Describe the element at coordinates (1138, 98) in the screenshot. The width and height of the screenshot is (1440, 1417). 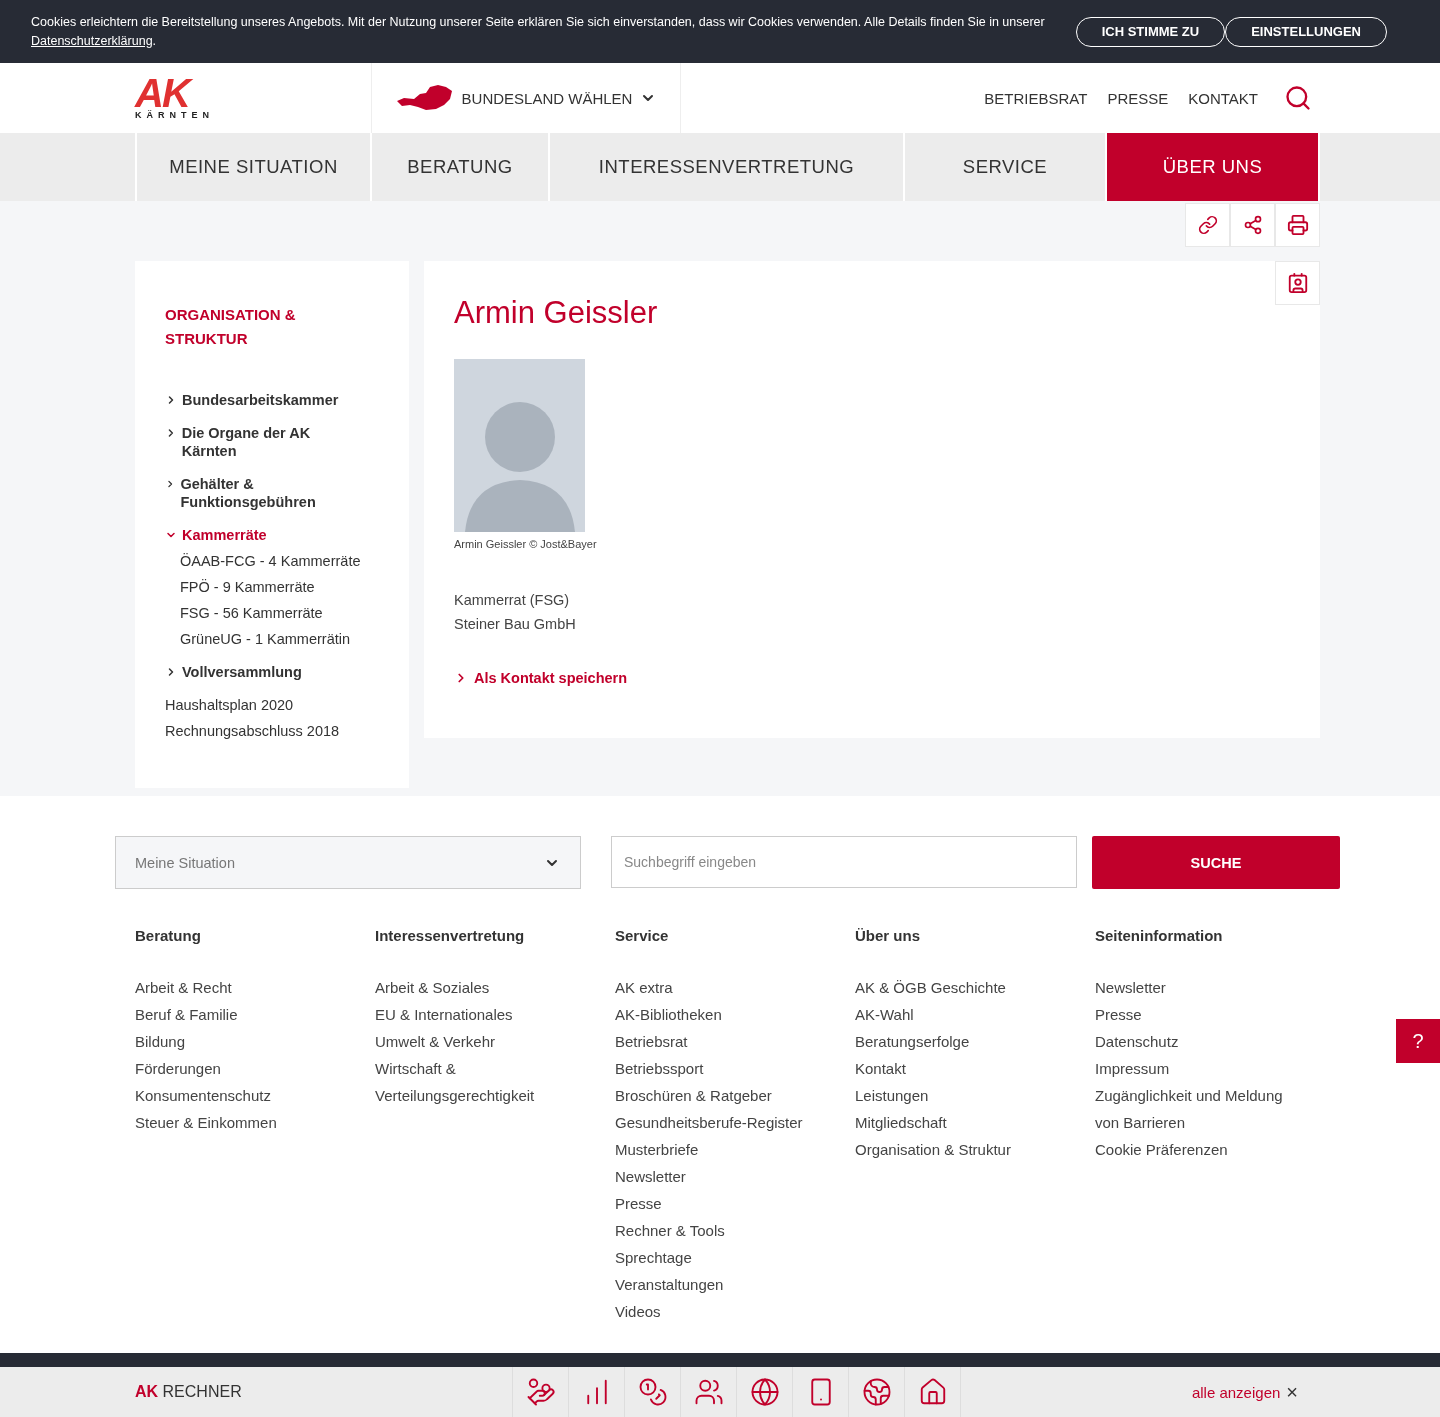
I see `top-link: PRESSE` at that location.